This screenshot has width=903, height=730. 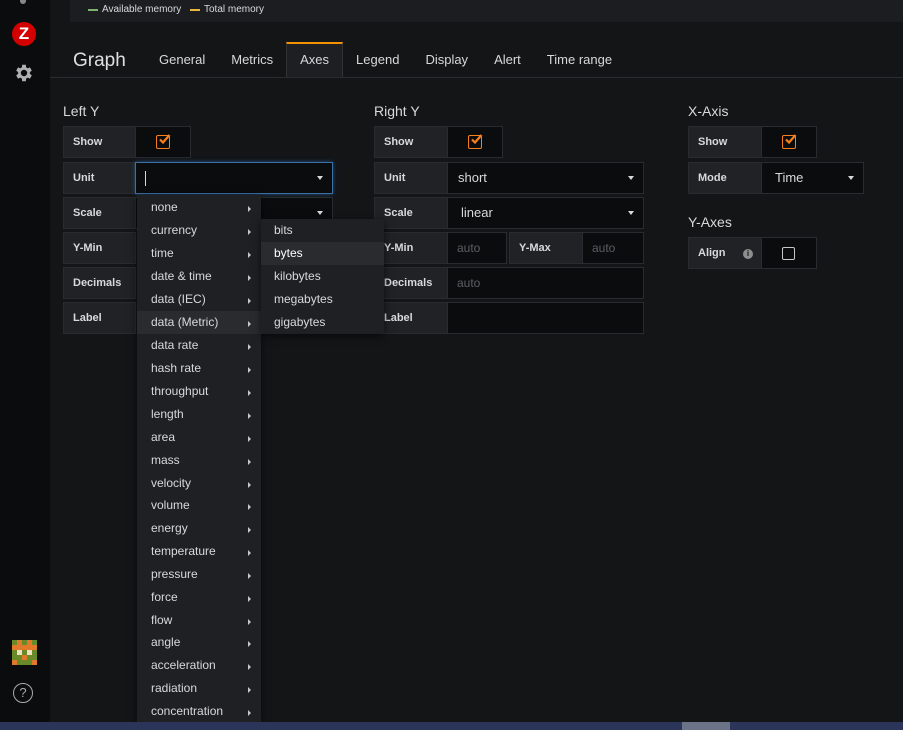 I want to click on right-y-ymin-input: auto, so click(x=477, y=248).